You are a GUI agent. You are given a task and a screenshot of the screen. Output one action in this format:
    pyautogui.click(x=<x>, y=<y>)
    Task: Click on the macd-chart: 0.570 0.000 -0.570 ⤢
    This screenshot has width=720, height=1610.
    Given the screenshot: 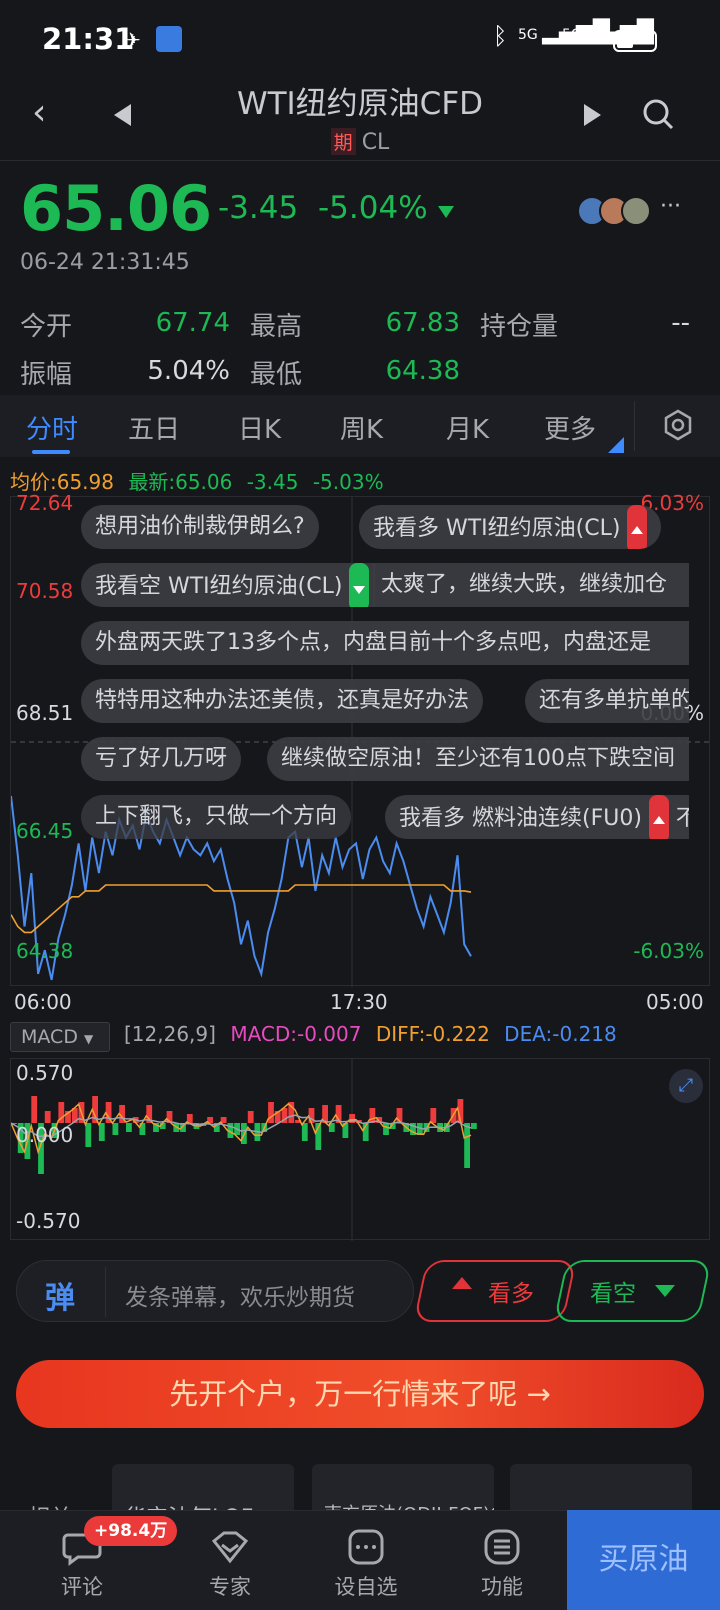 What is the action you would take?
    pyautogui.click(x=360, y=1149)
    